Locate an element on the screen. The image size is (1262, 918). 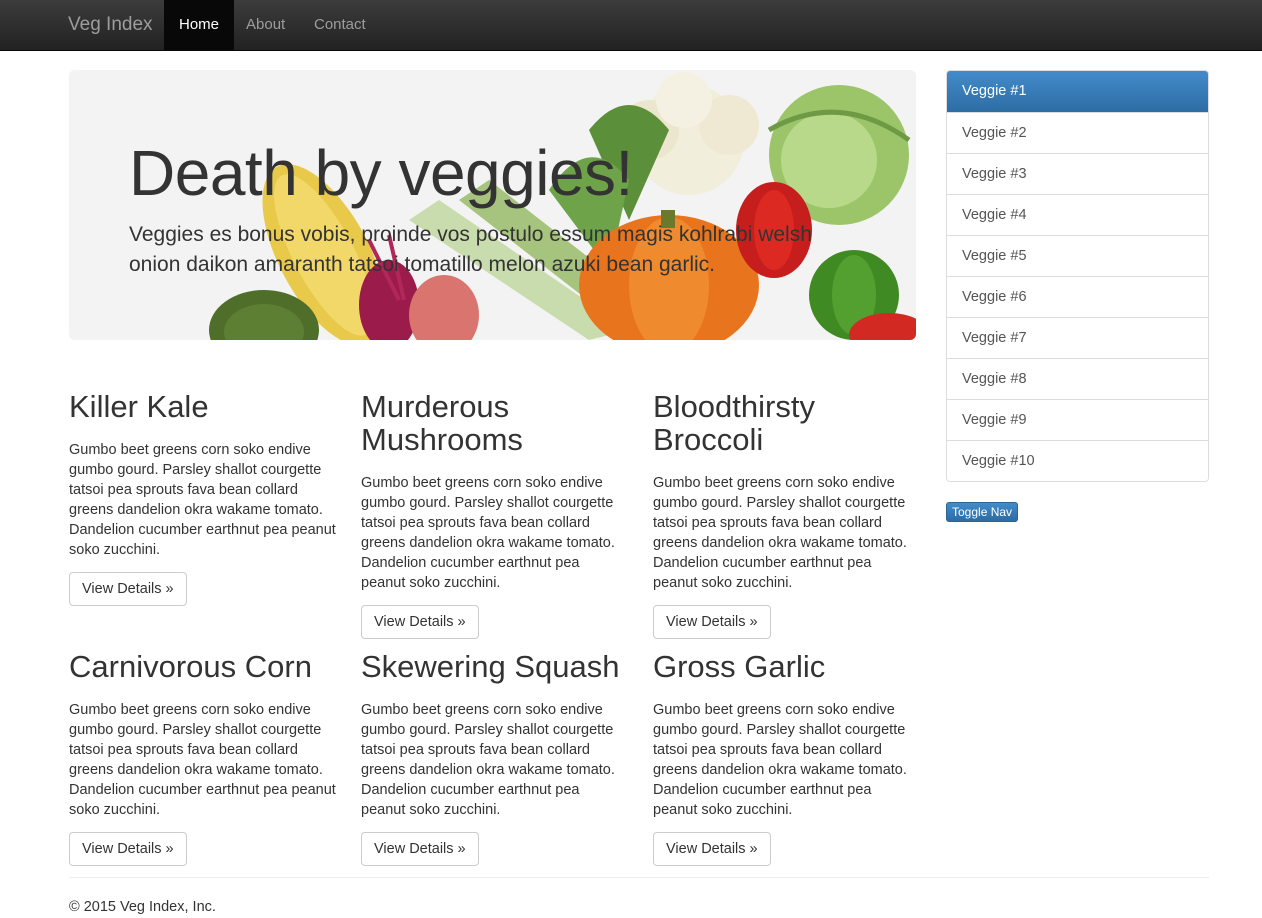
footer-copyright: © 2015 Veg Index, Inc. is located at coordinates (142, 907).